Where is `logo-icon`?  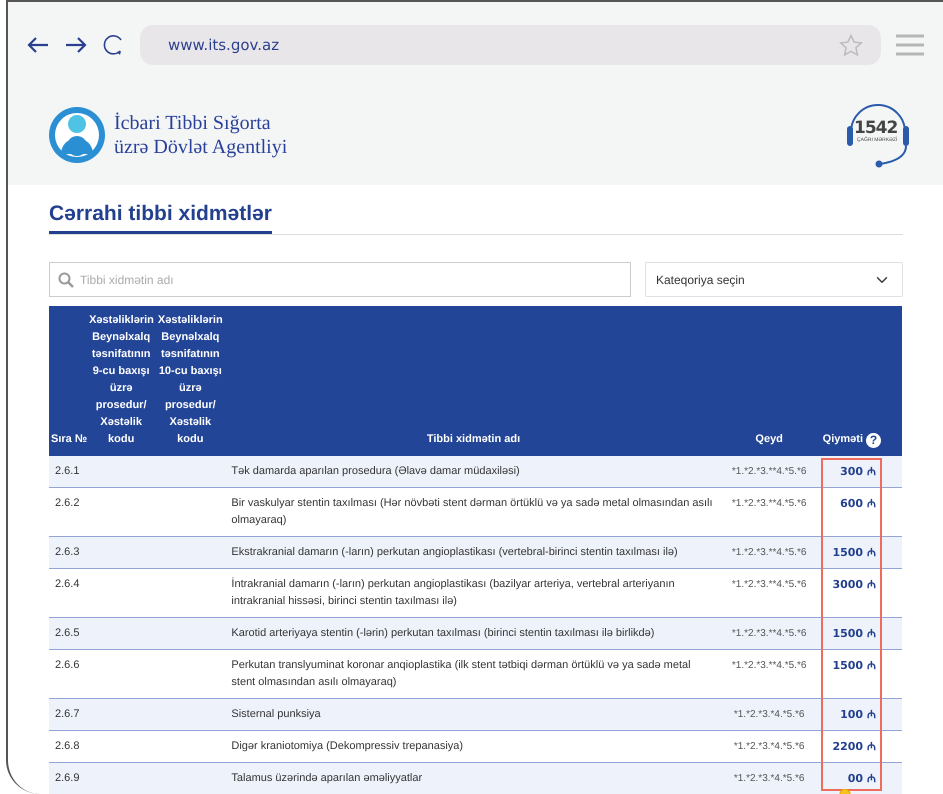
logo-icon is located at coordinates (77, 135).